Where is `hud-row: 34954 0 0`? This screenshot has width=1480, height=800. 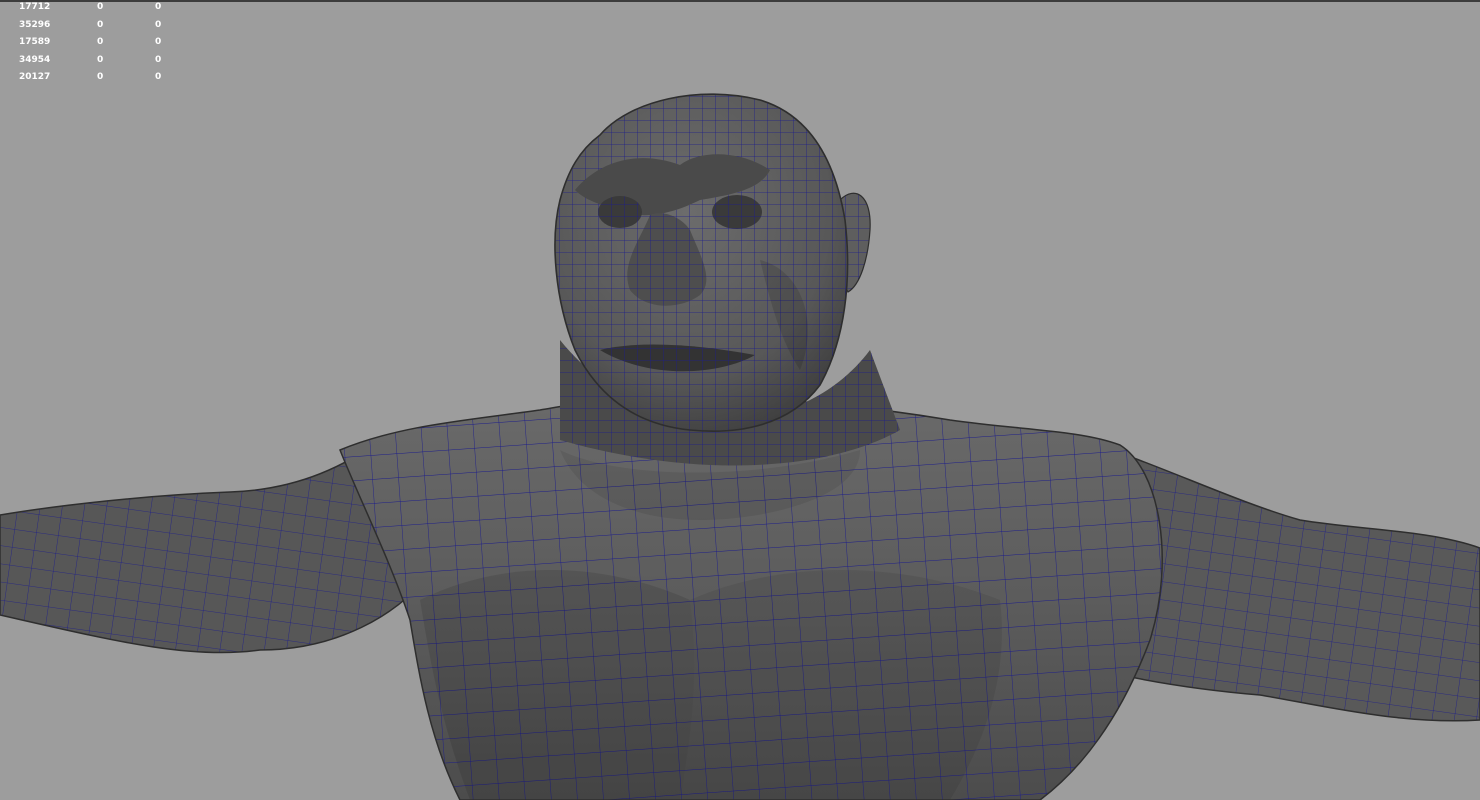 hud-row: 34954 0 0 is located at coordinates (100, 63).